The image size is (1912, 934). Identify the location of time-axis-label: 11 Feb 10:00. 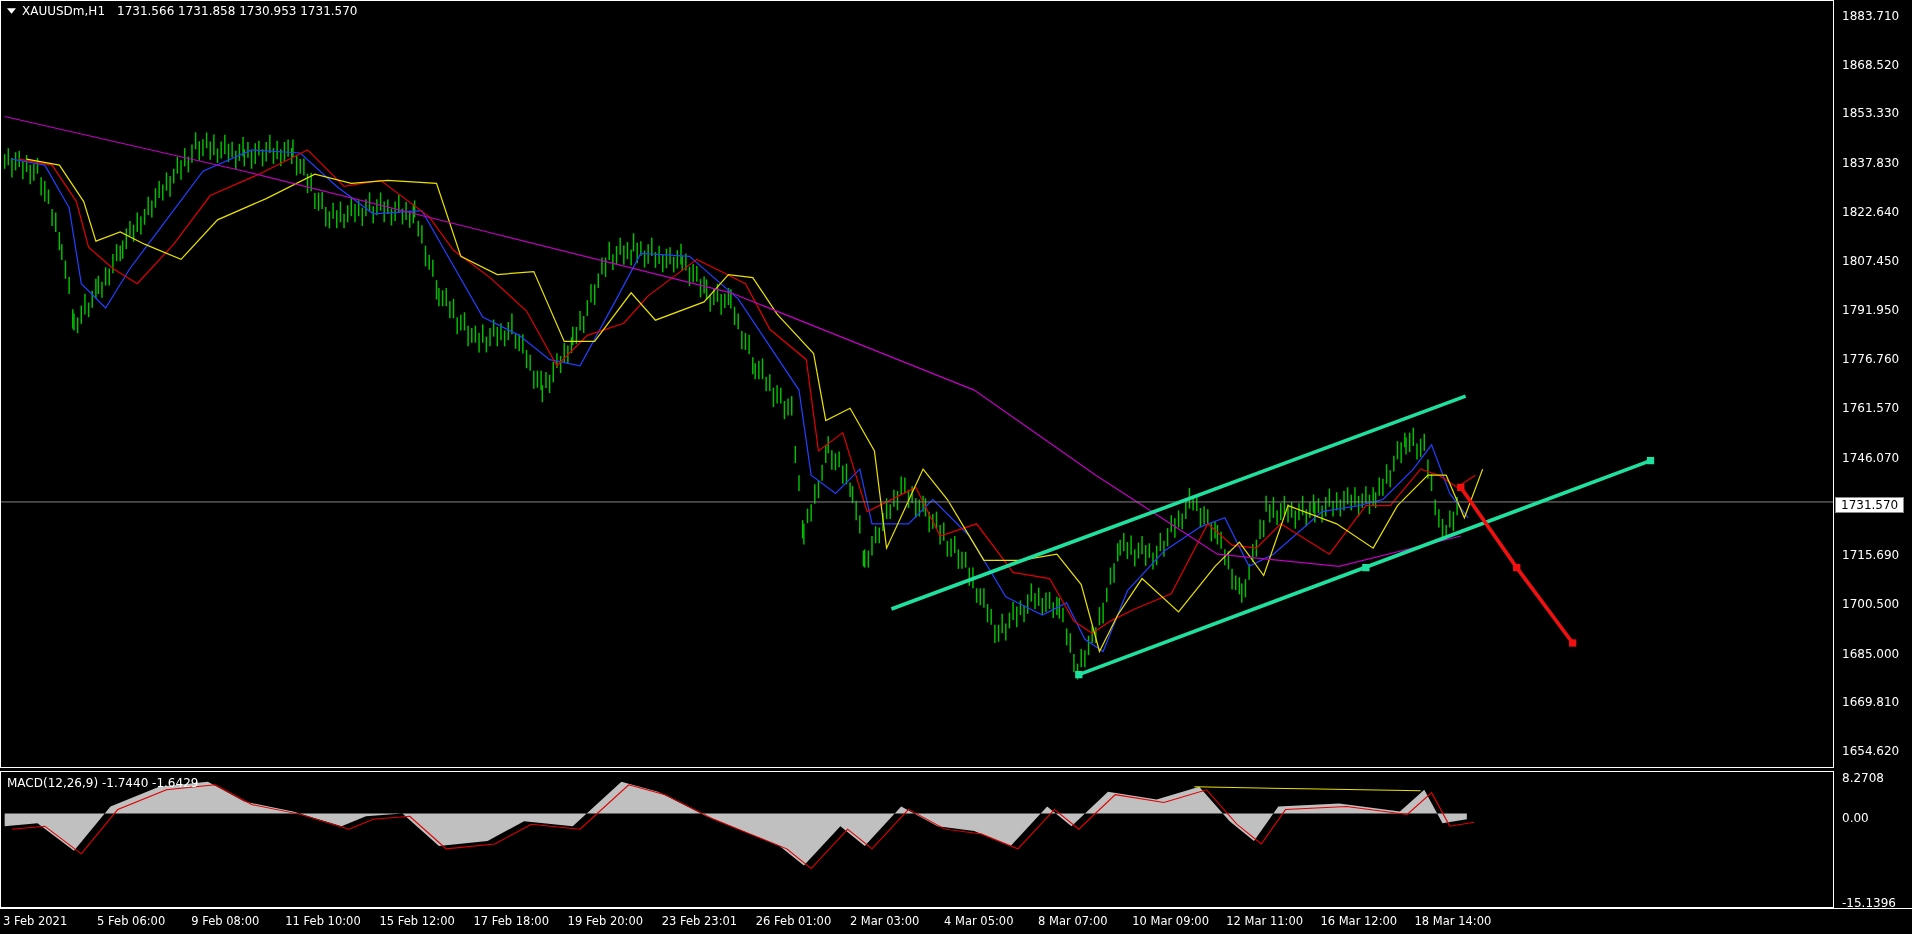
(323, 921).